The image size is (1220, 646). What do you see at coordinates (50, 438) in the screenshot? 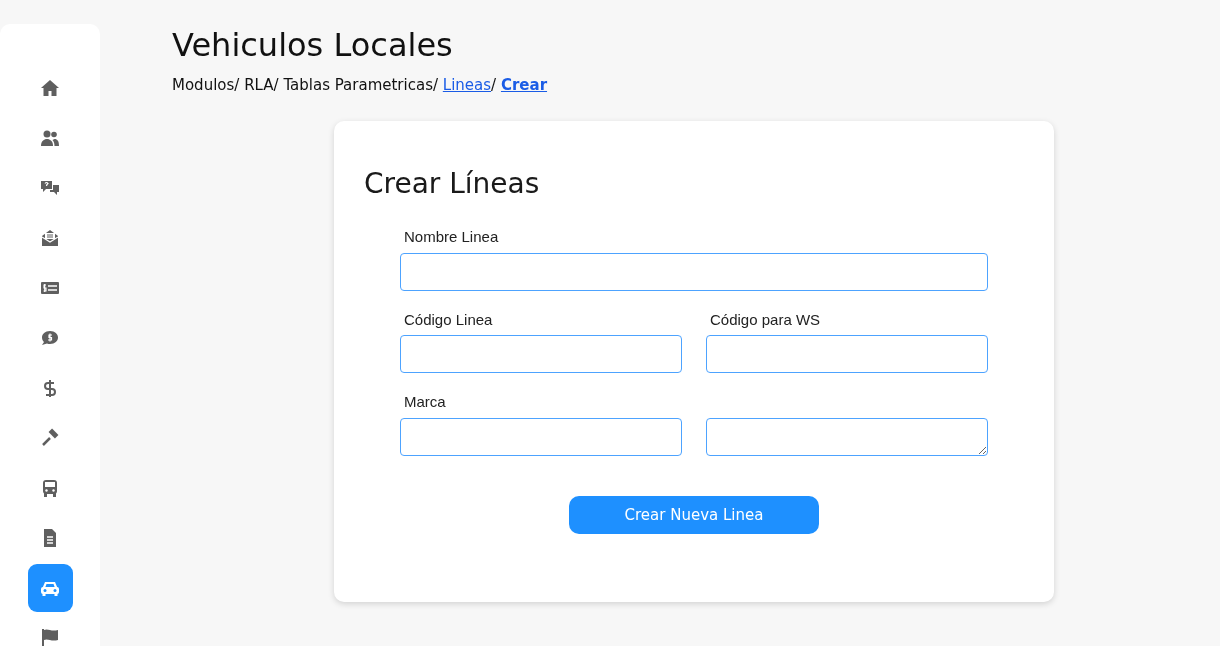
I see `gavel-icon` at bounding box center [50, 438].